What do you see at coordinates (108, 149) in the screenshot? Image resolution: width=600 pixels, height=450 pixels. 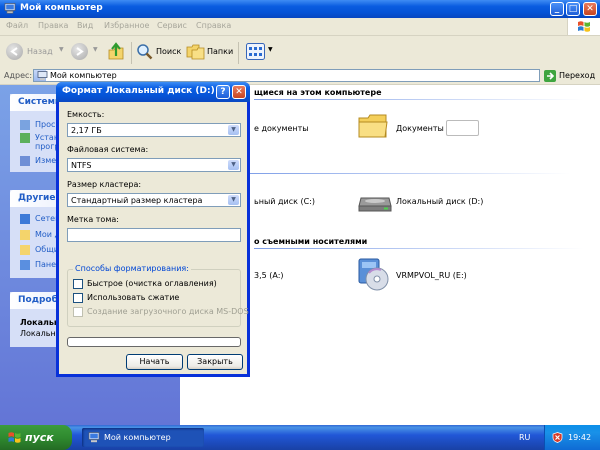 I see `filesystem-label: Файловая система:` at bounding box center [108, 149].